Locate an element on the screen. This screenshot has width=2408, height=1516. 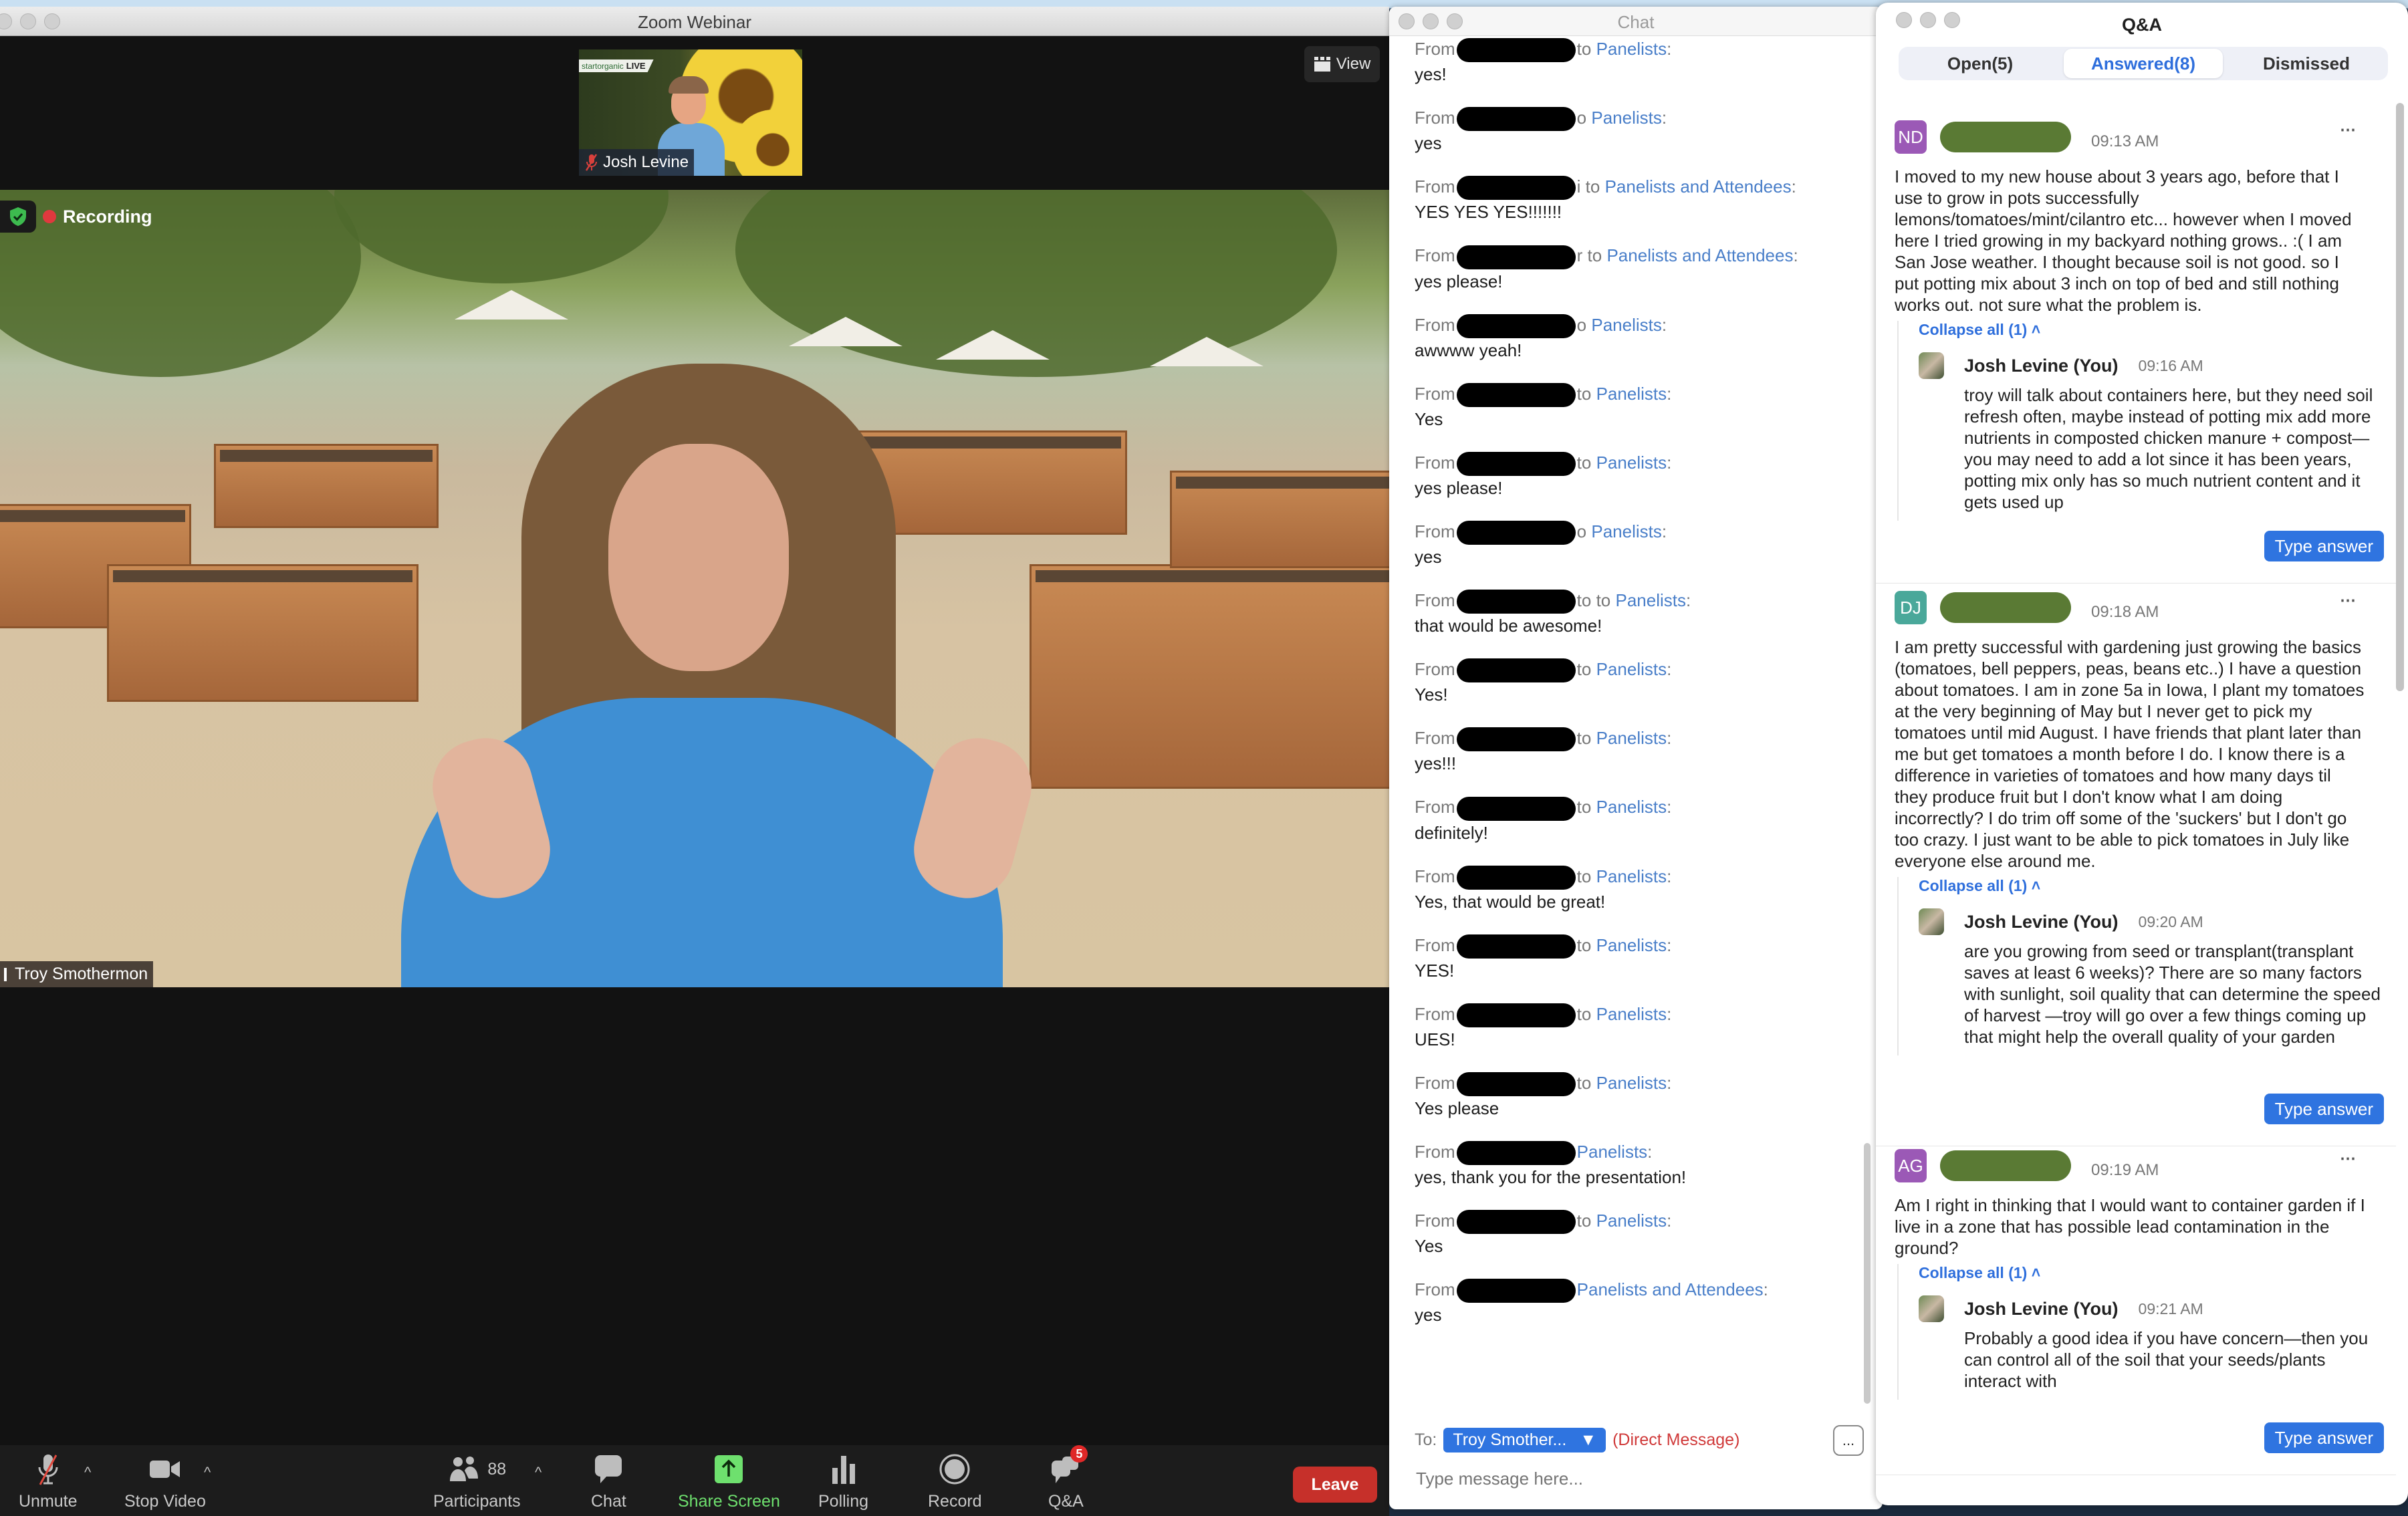
redacted-asker-name is located at coordinates (2005, 608).